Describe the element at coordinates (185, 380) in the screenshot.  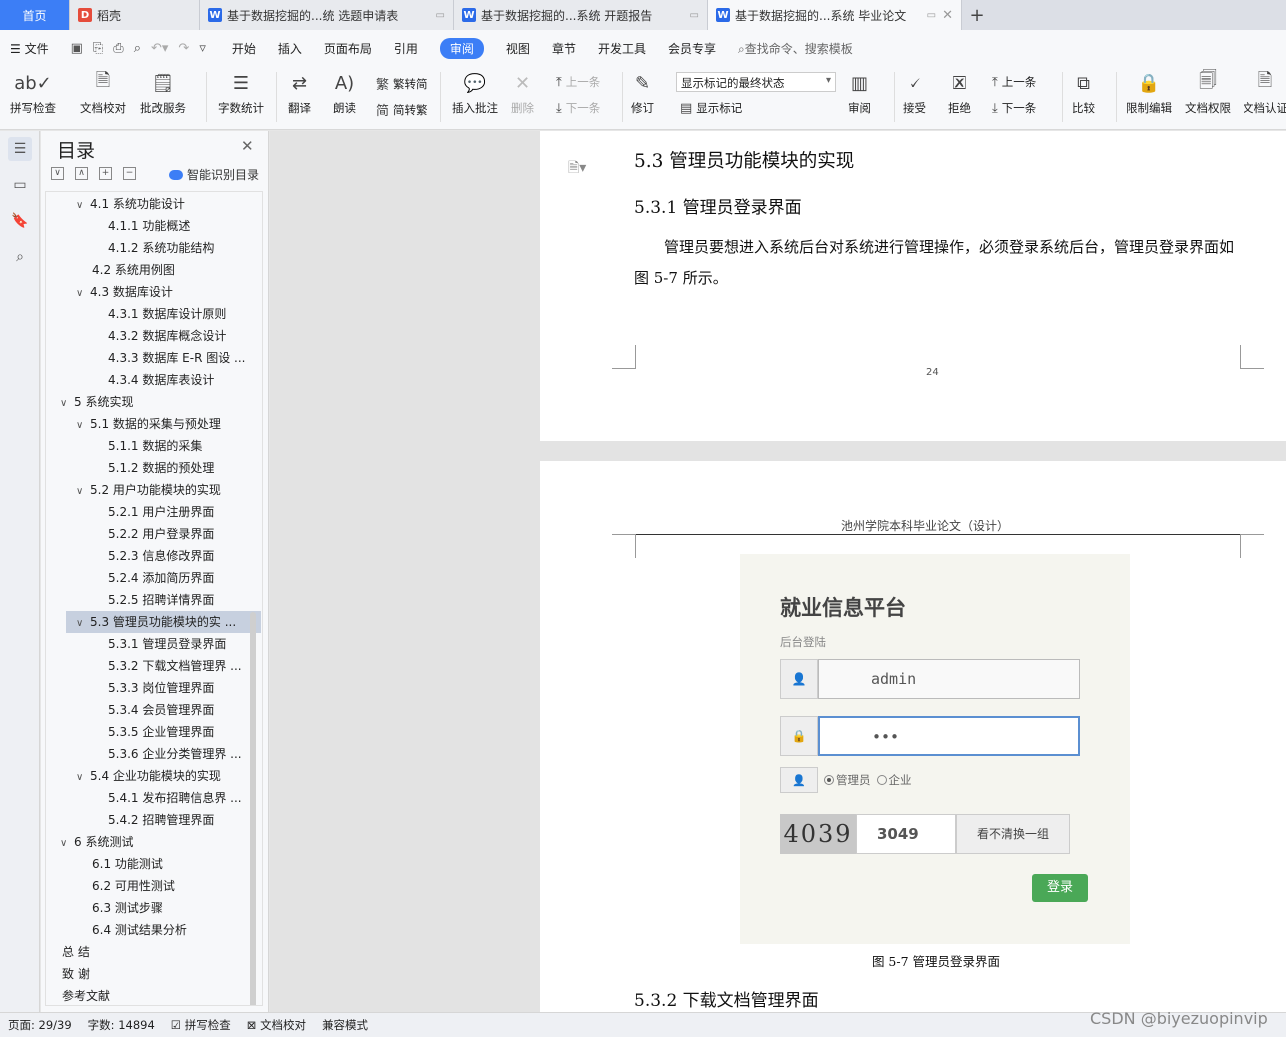
I see `toc-item: 4.3.4 数据库表设计` at that location.